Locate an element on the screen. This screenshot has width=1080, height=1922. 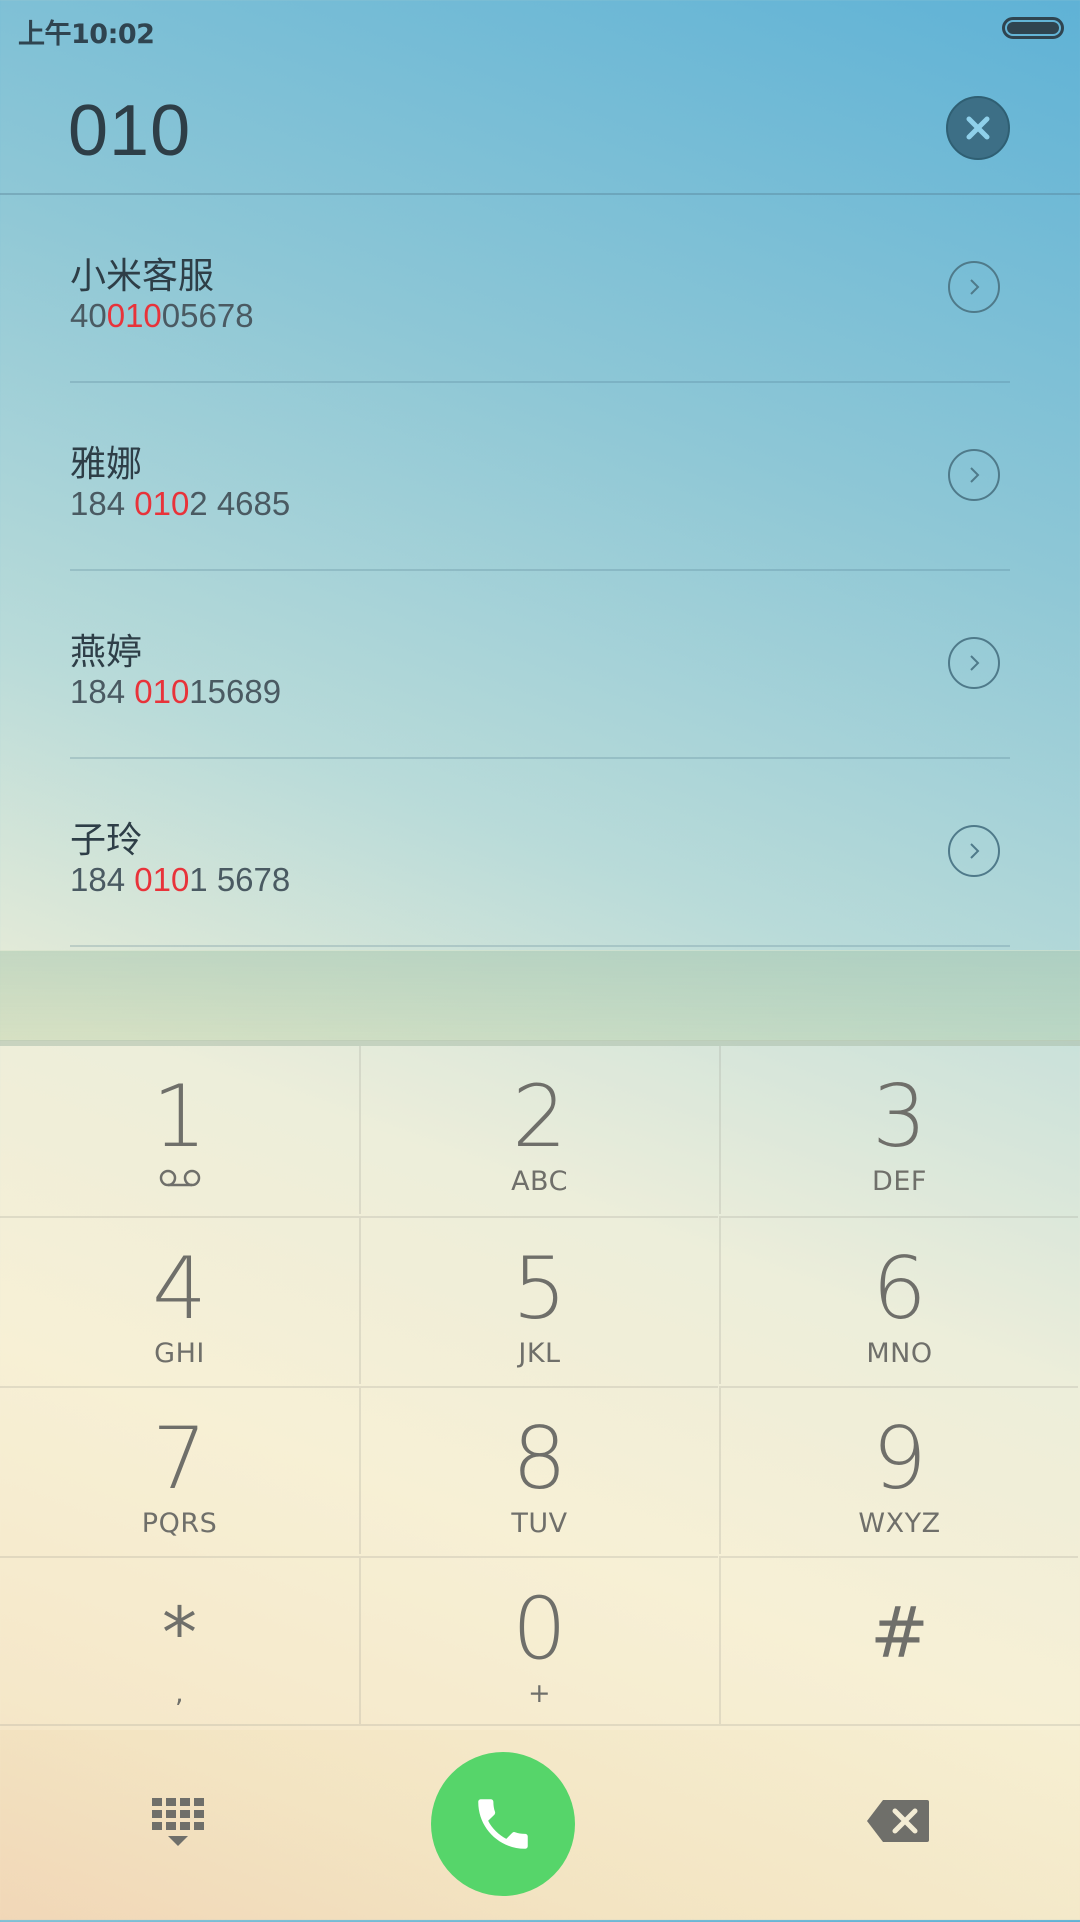
key-1: 1 is located at coordinates (179, 1130).